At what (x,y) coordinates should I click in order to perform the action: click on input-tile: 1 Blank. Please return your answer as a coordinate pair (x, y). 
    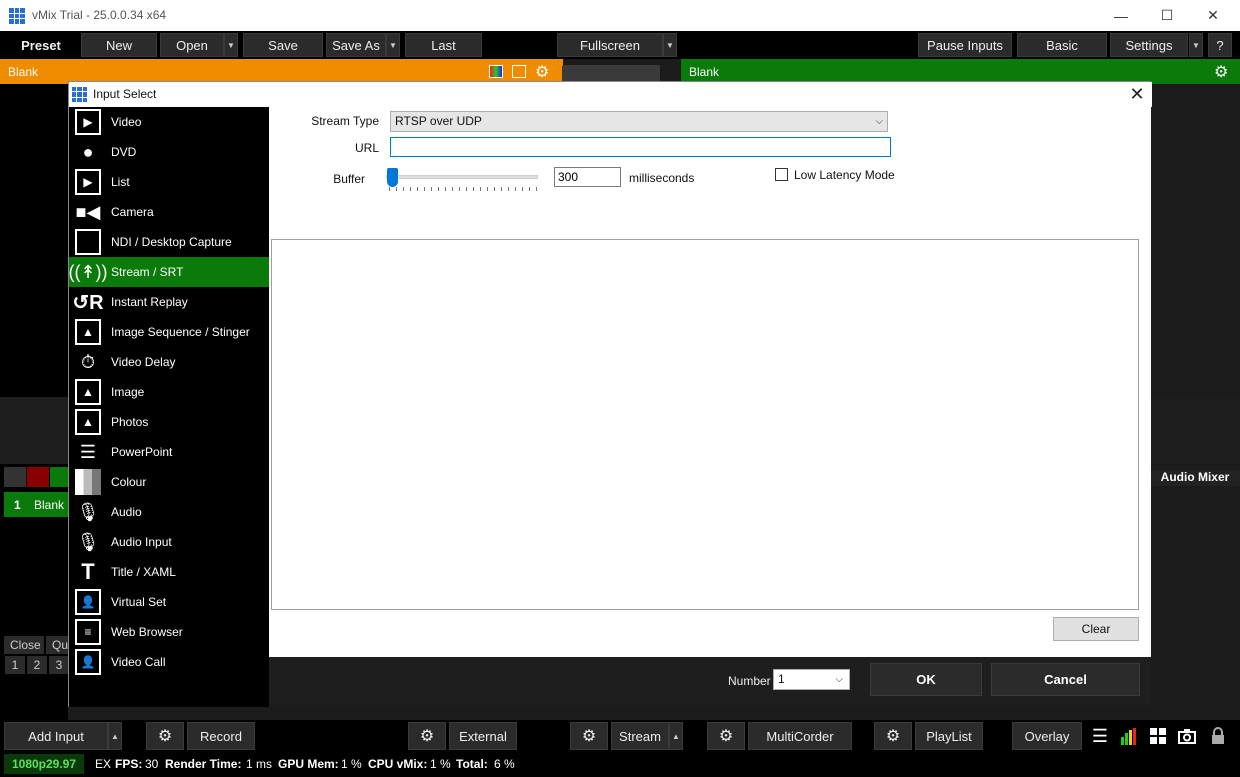
    Looking at the image, I should click on (36, 504).